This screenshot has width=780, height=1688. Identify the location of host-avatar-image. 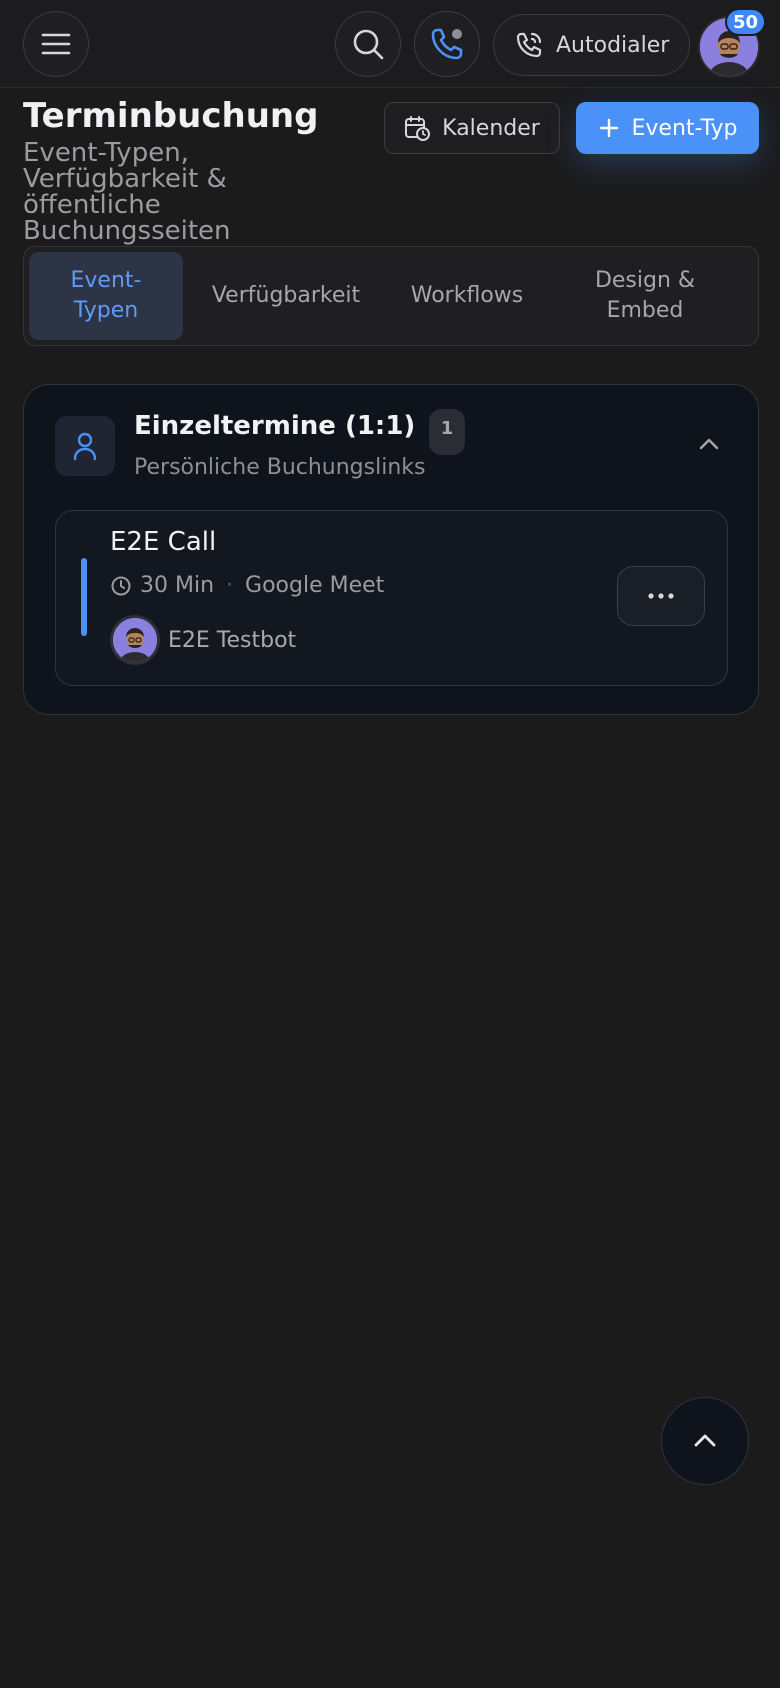
(135, 640).